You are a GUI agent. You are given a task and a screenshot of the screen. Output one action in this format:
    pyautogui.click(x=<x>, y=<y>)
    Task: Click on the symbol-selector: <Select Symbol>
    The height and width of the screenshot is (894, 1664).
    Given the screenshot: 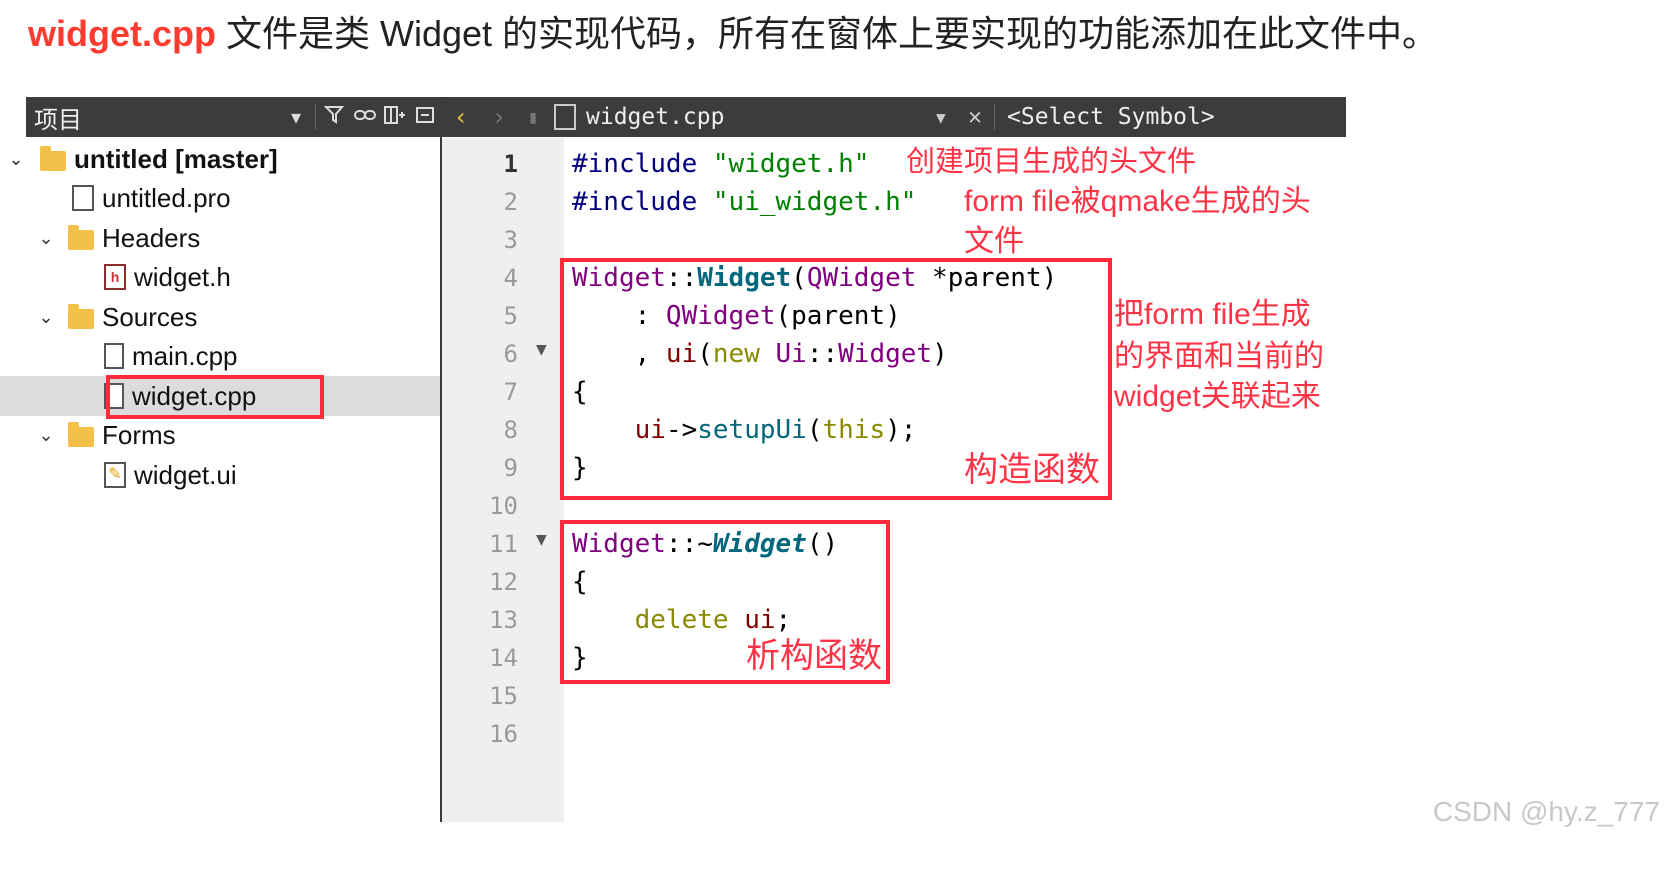 What is the action you would take?
    pyautogui.click(x=1107, y=117)
    